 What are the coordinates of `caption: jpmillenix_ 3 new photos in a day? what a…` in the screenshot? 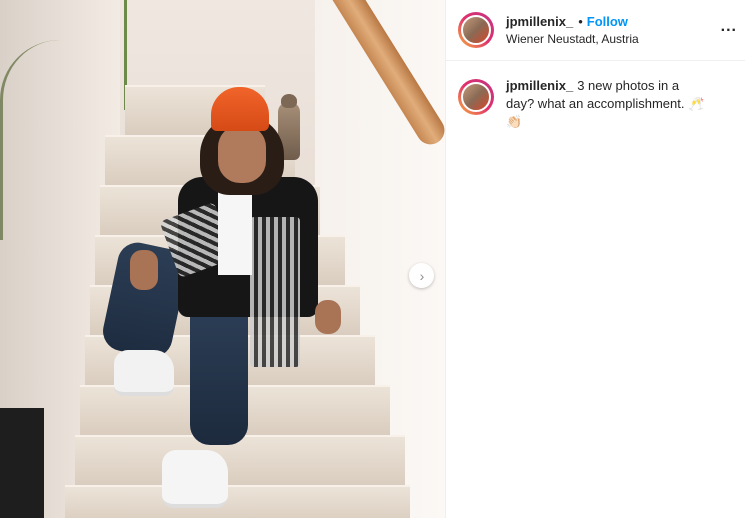 It's located at (595, 104).